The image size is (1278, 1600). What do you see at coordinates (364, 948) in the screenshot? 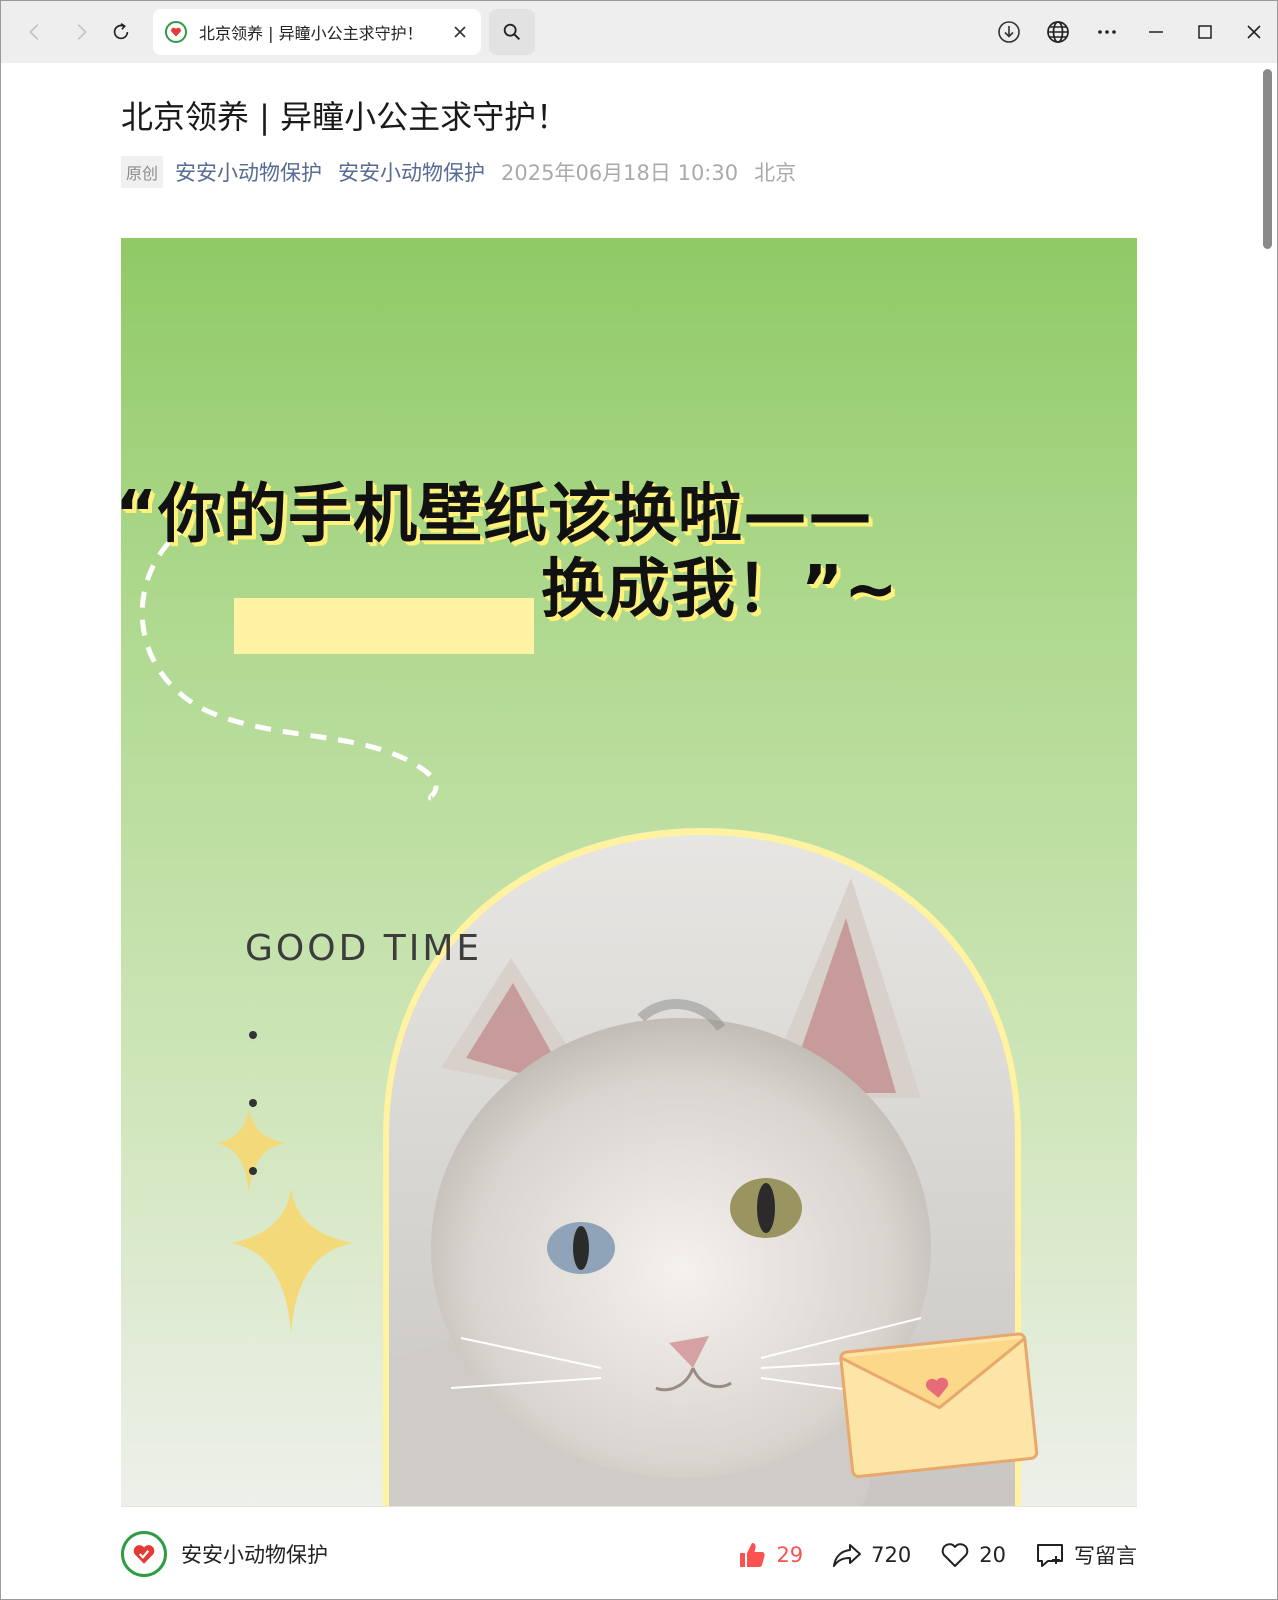
I see `poster-tagline: GOOD TIME` at bounding box center [364, 948].